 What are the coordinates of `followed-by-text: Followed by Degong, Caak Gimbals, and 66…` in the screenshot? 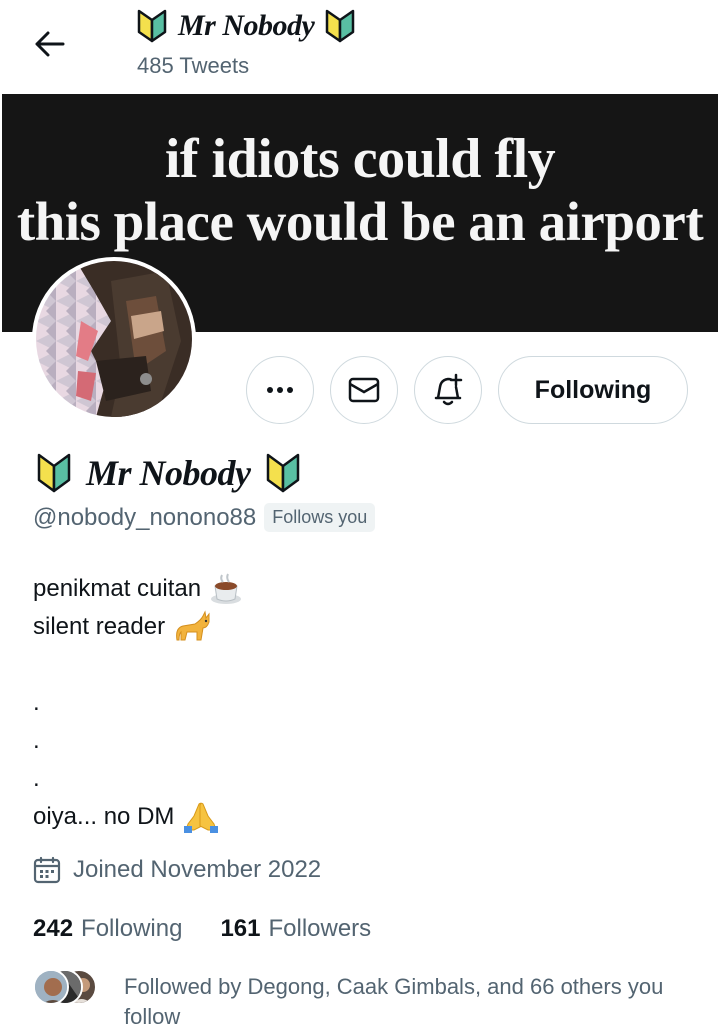 It's located at (409, 1002).